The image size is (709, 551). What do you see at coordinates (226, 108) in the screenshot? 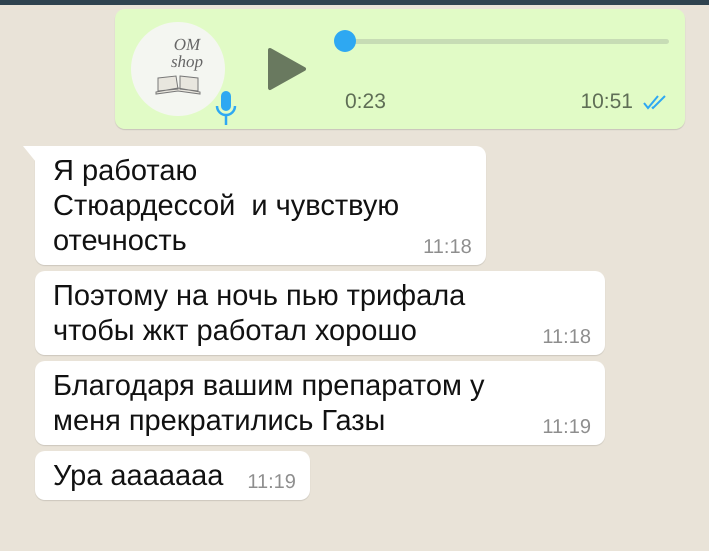
I see `microphone-icon` at bounding box center [226, 108].